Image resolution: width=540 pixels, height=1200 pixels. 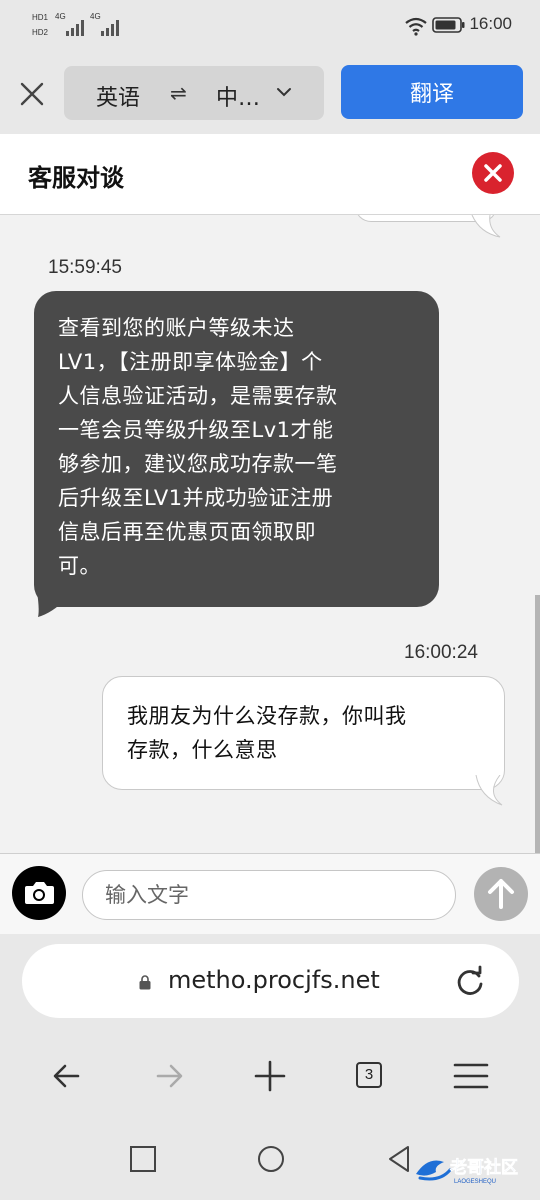 I want to click on watermark-text: 老哥社区, so click(x=483, y=1167).